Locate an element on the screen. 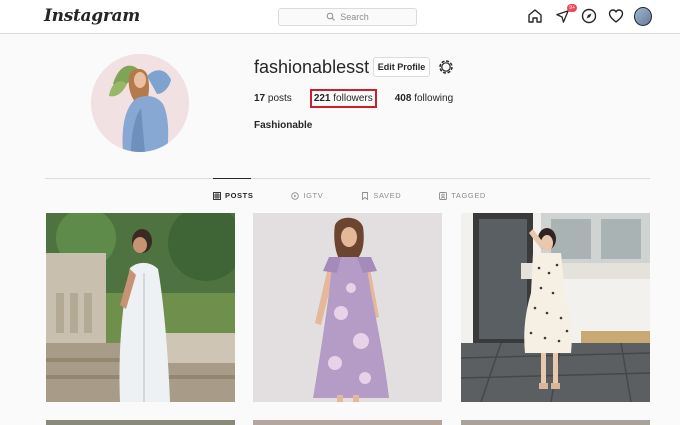 Image resolution: width=680 pixels, height=425 pixels. tab-posts: POSTS is located at coordinates (233, 195).